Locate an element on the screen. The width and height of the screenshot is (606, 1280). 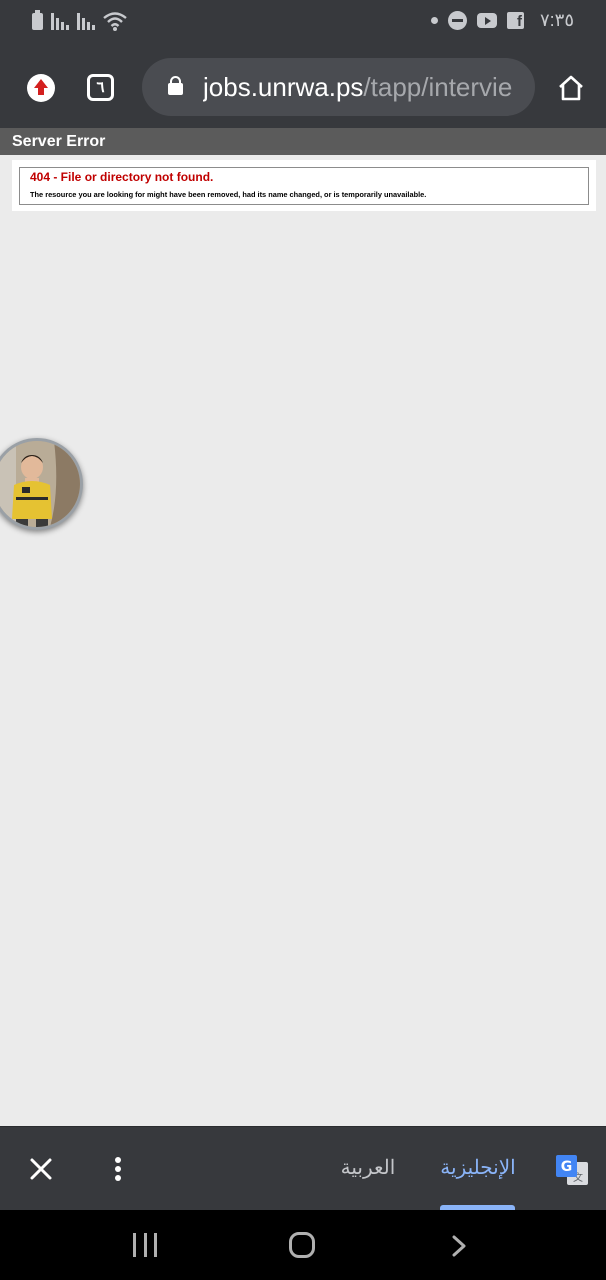
url-path: /tapp/intervie is located at coordinates (438, 87).